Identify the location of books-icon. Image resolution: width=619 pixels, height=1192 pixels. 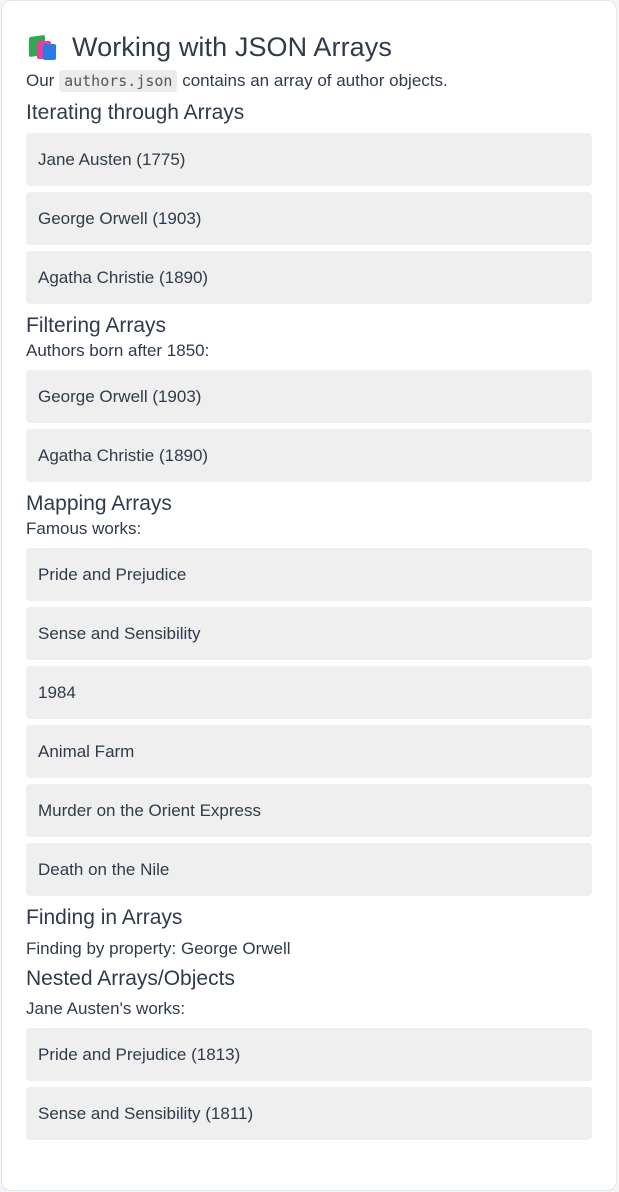
(44, 47).